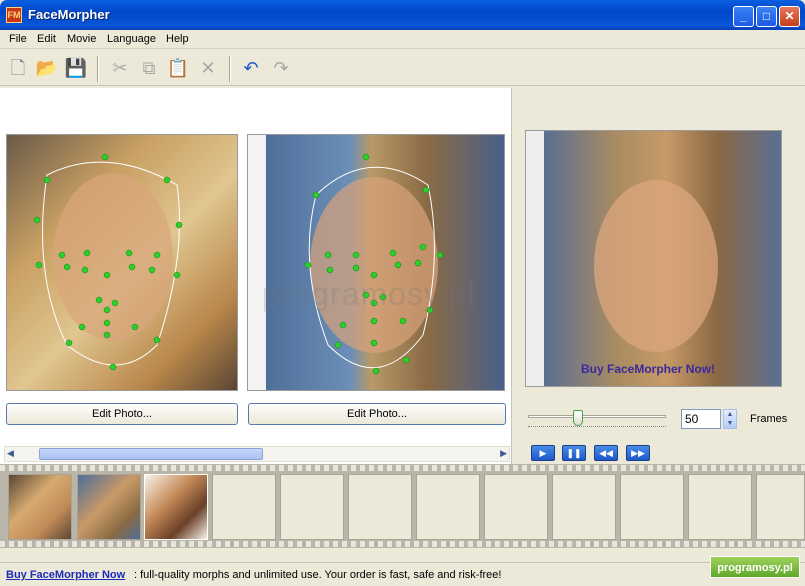 The image size is (805, 586). What do you see at coordinates (18, 39) in the screenshot?
I see `menu-file: File` at bounding box center [18, 39].